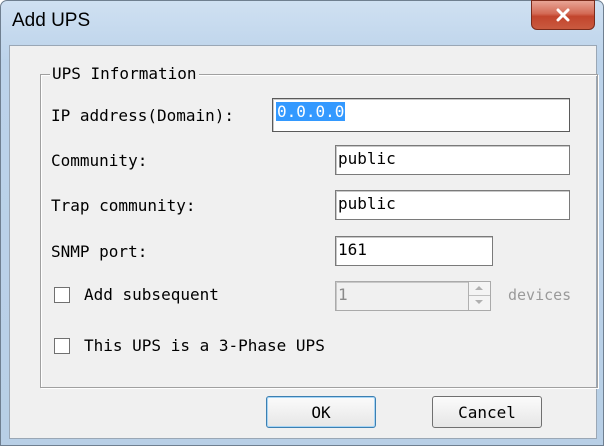 This screenshot has width=606, height=448. Describe the element at coordinates (51, 20) in the screenshot. I see `dialog-title: Add UPS` at that location.